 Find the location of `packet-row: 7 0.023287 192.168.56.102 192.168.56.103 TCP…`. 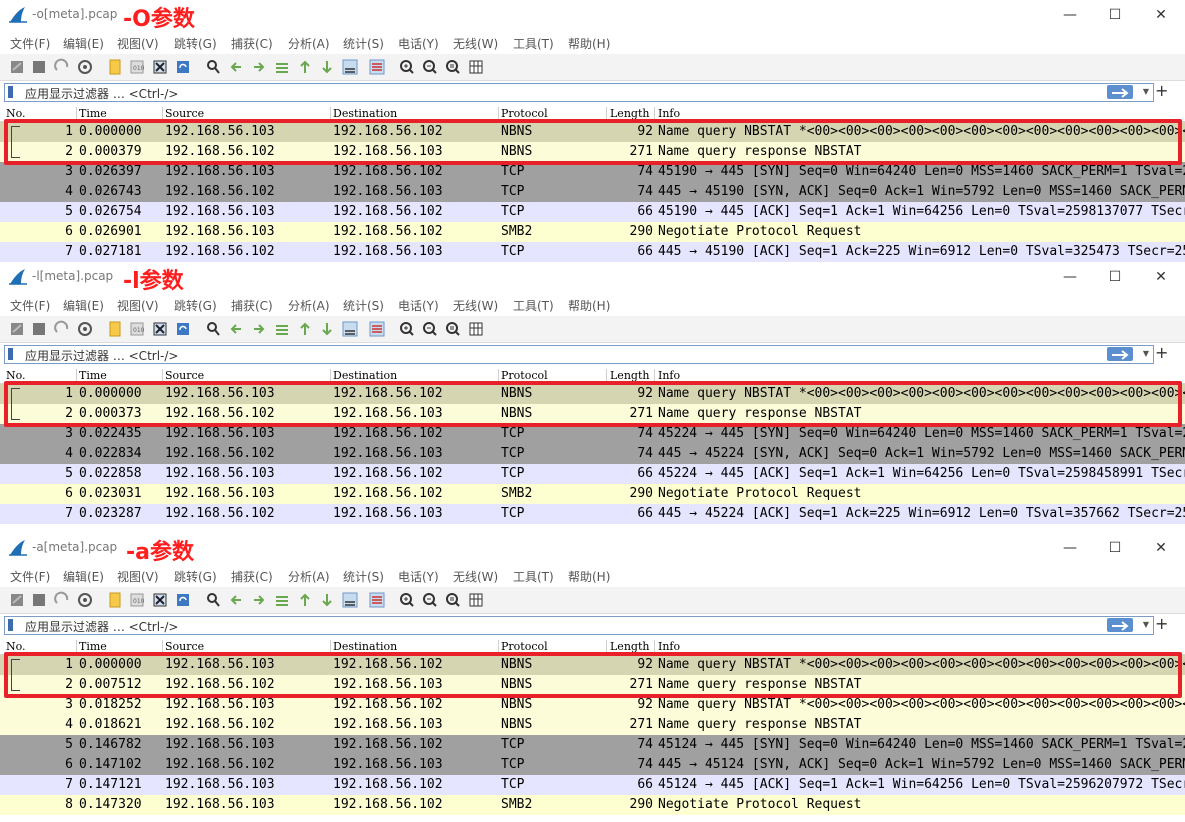

packet-row: 7 0.023287 192.168.56.102 192.168.56.103 TCP… is located at coordinates (592, 514).